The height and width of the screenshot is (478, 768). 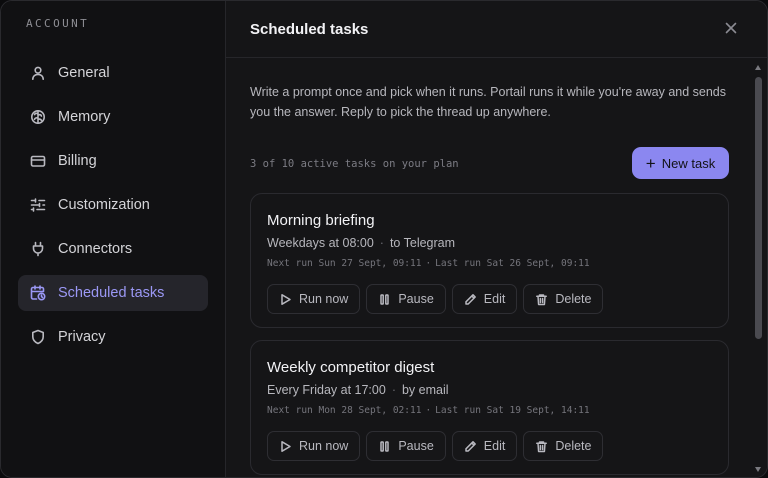 What do you see at coordinates (309, 29) in the screenshot?
I see `page-title: Scheduled tasks` at bounding box center [309, 29].